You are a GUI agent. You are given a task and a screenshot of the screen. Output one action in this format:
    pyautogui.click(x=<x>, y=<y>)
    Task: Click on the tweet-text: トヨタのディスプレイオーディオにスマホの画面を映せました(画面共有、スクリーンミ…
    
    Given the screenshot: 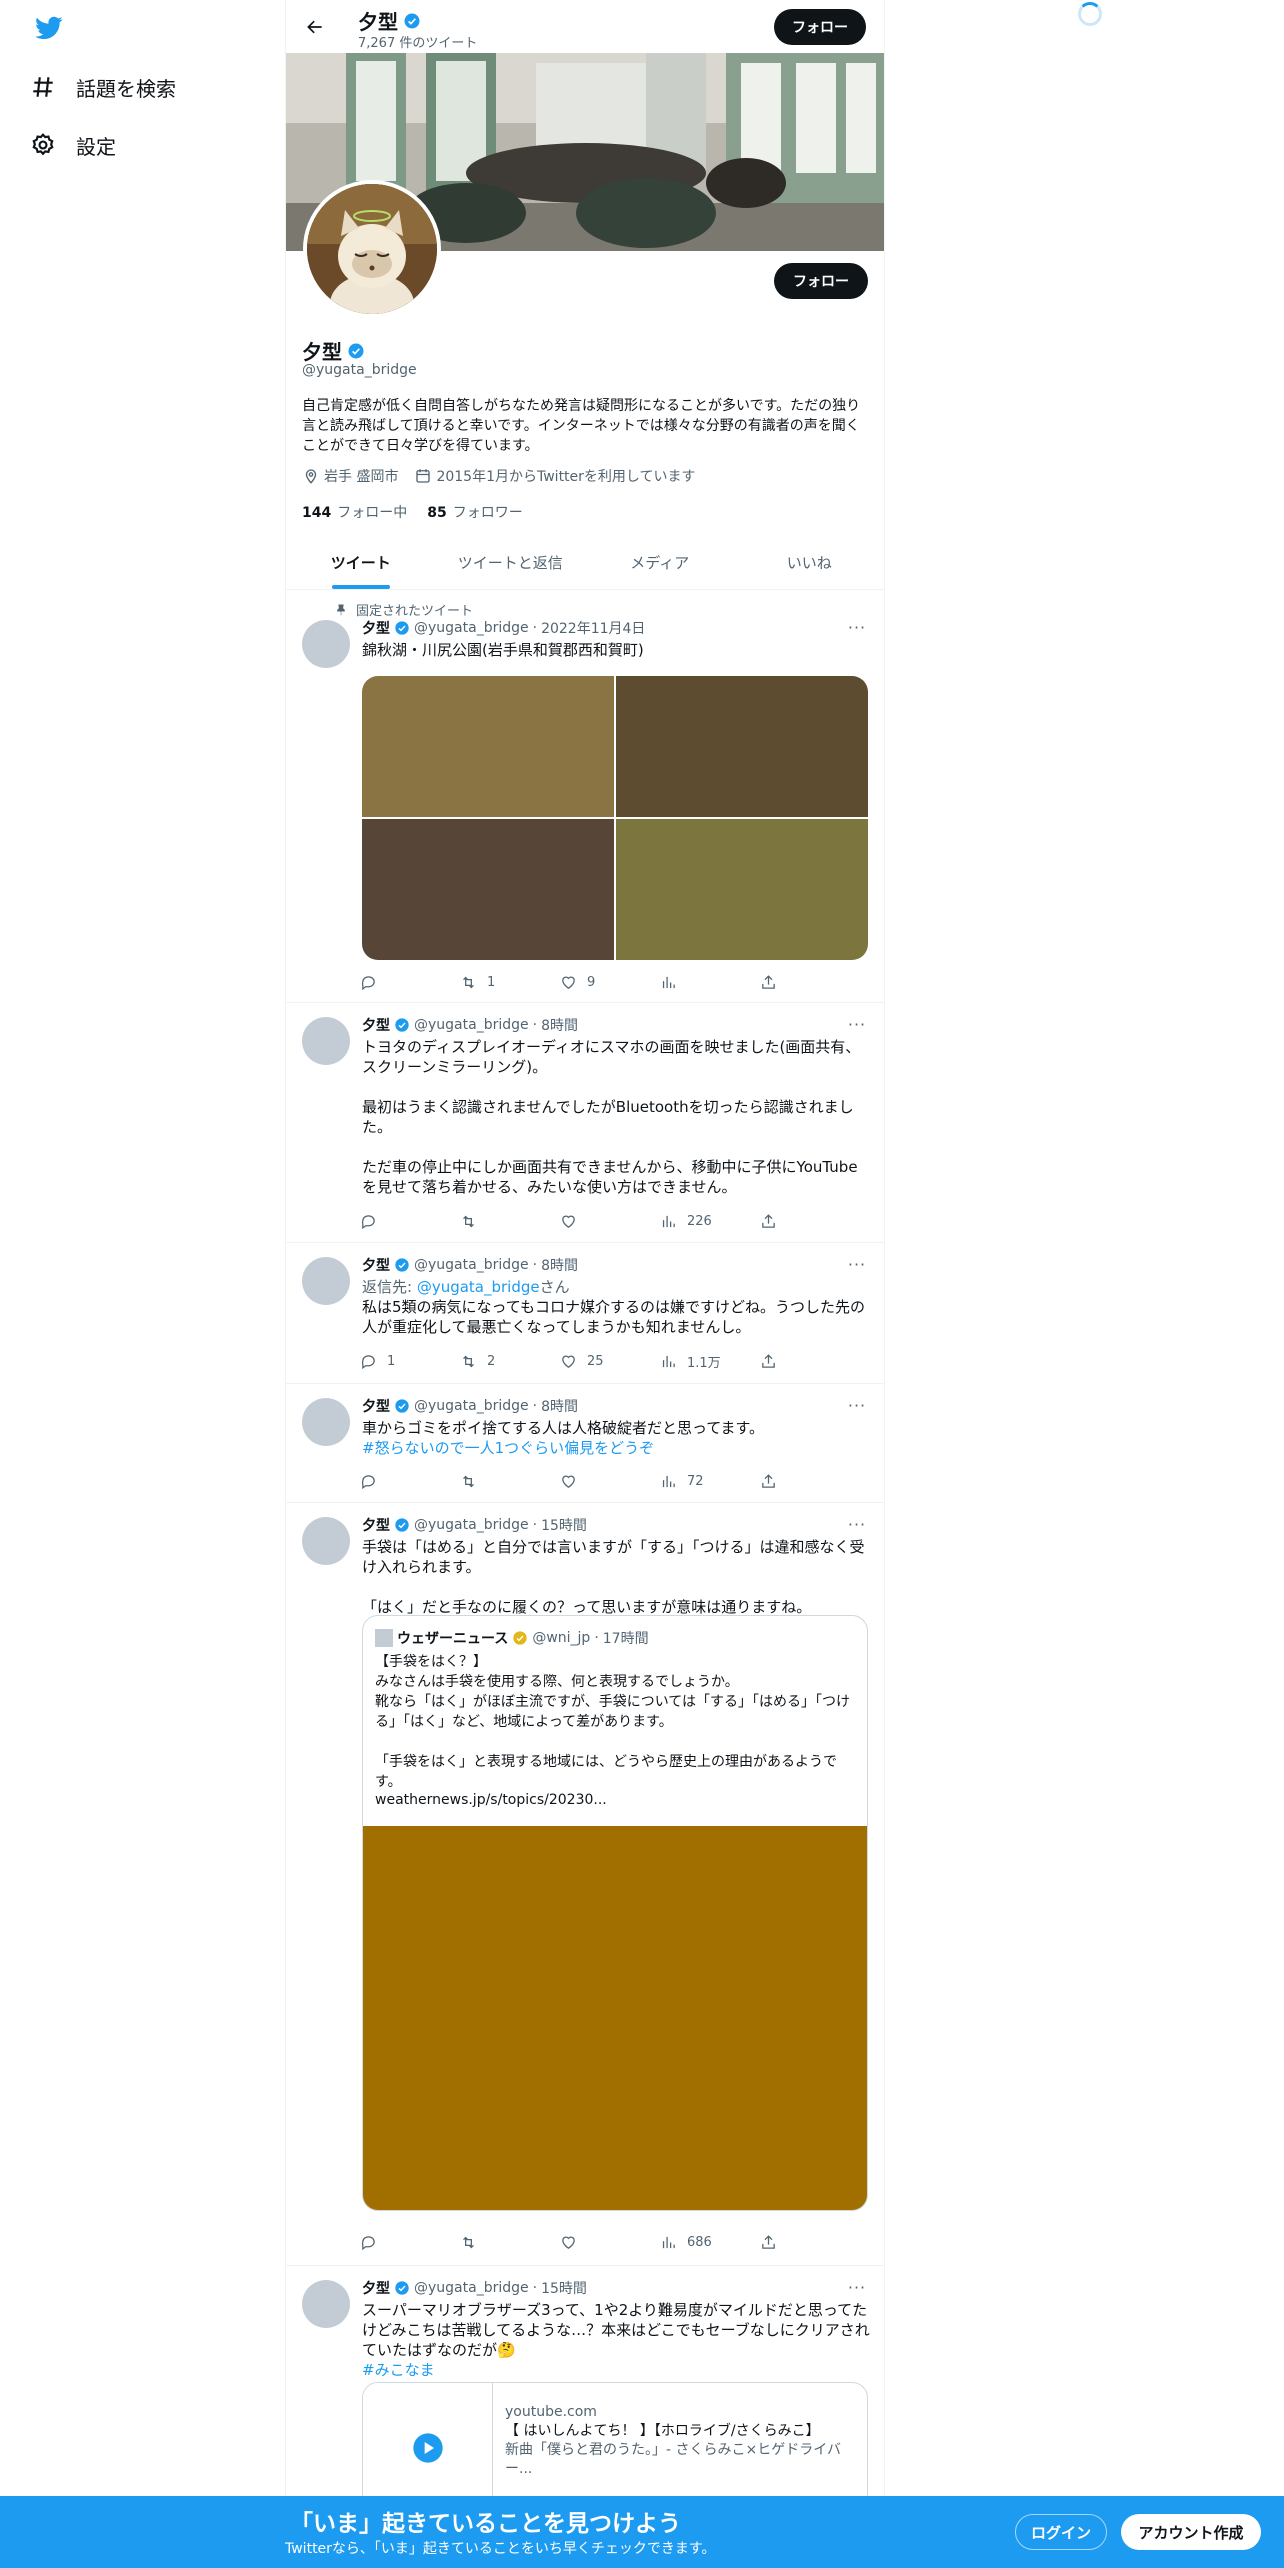 What is the action you would take?
    pyautogui.click(x=611, y=1117)
    